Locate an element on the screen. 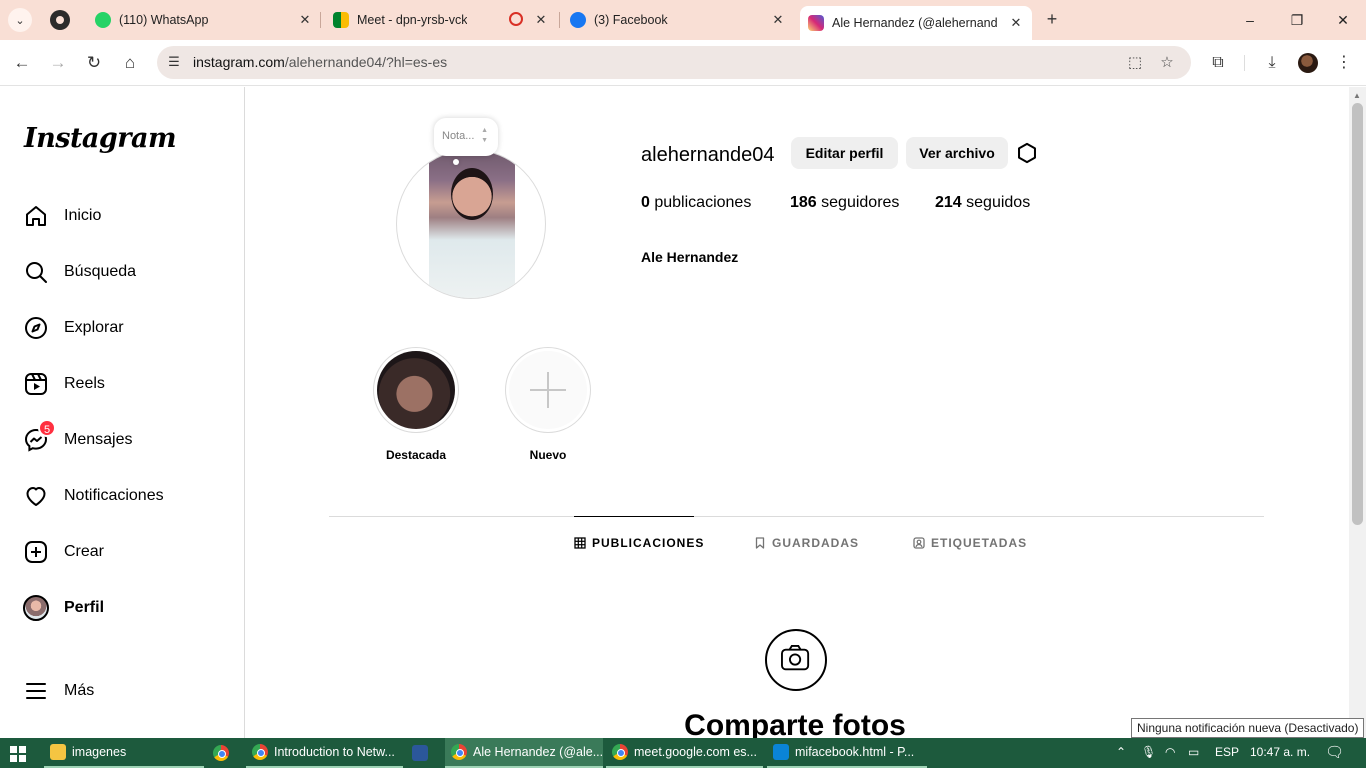  close-window-button: ✕ is located at coordinates (1343, 20).